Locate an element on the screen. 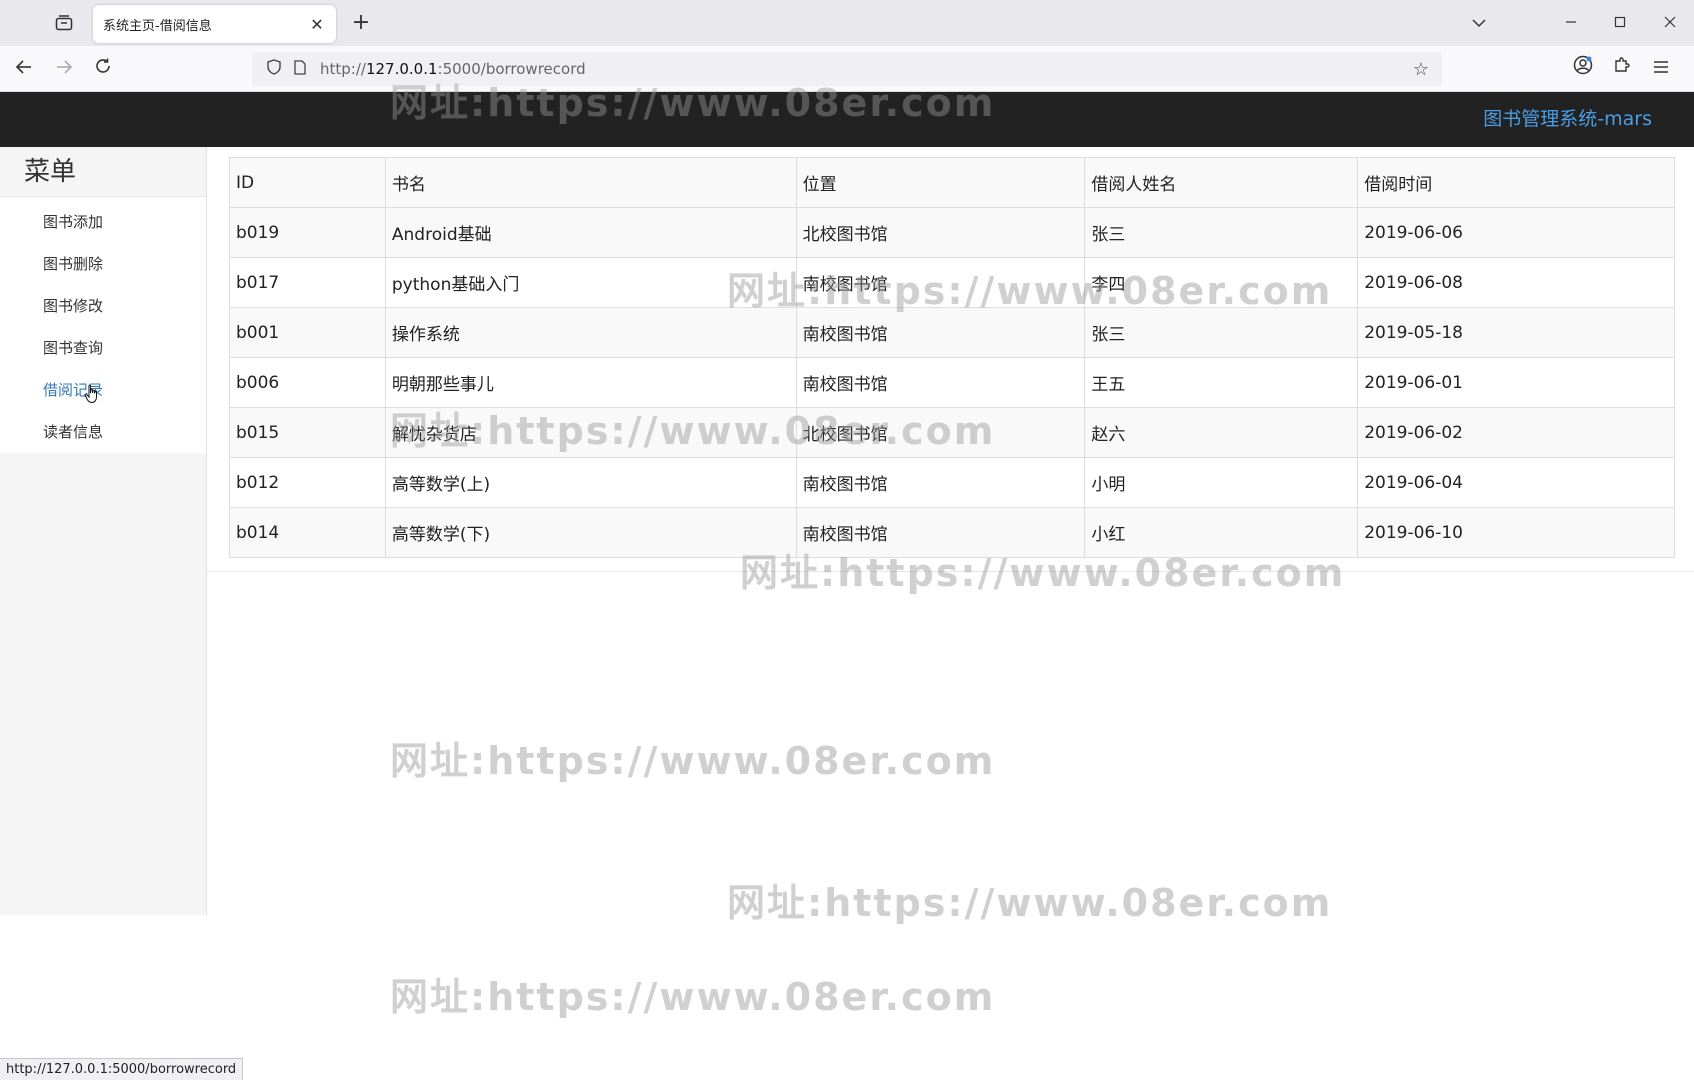 This screenshot has width=1694, height=1081. table-row: b001 操作系统 南校图书馆 张三 2019-05-18 is located at coordinates (952, 333).